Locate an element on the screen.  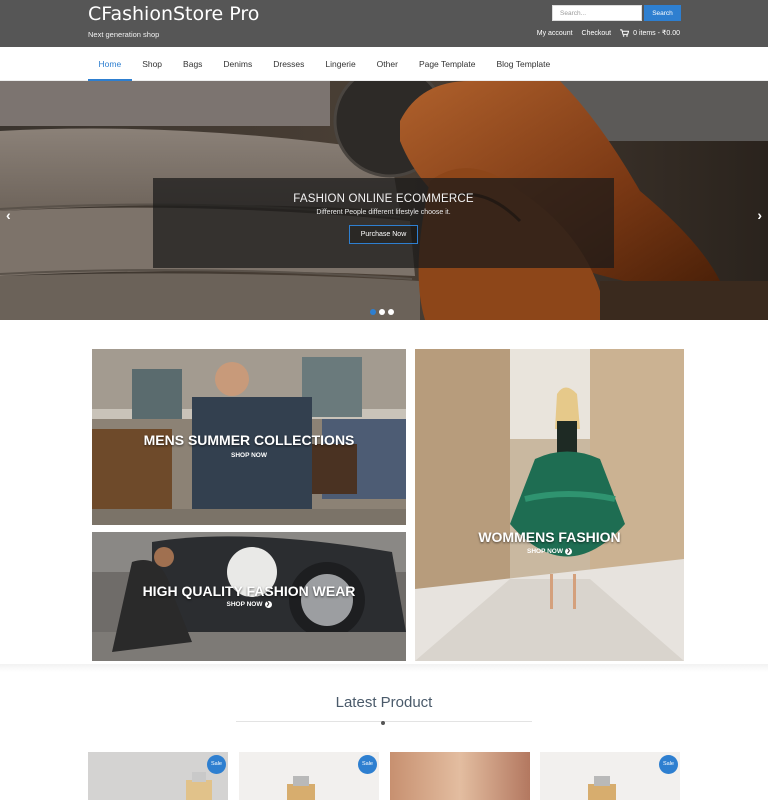
promo-mens-link-label: SHOP NOW is located at coordinates (249, 455).